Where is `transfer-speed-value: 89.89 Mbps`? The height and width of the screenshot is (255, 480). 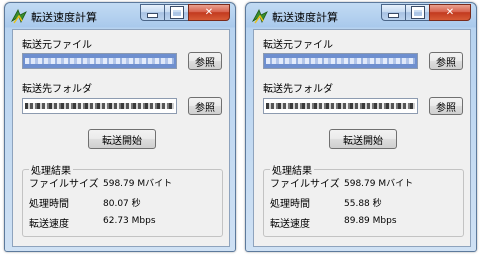 transfer-speed-value: 89.89 Mbps is located at coordinates (370, 221).